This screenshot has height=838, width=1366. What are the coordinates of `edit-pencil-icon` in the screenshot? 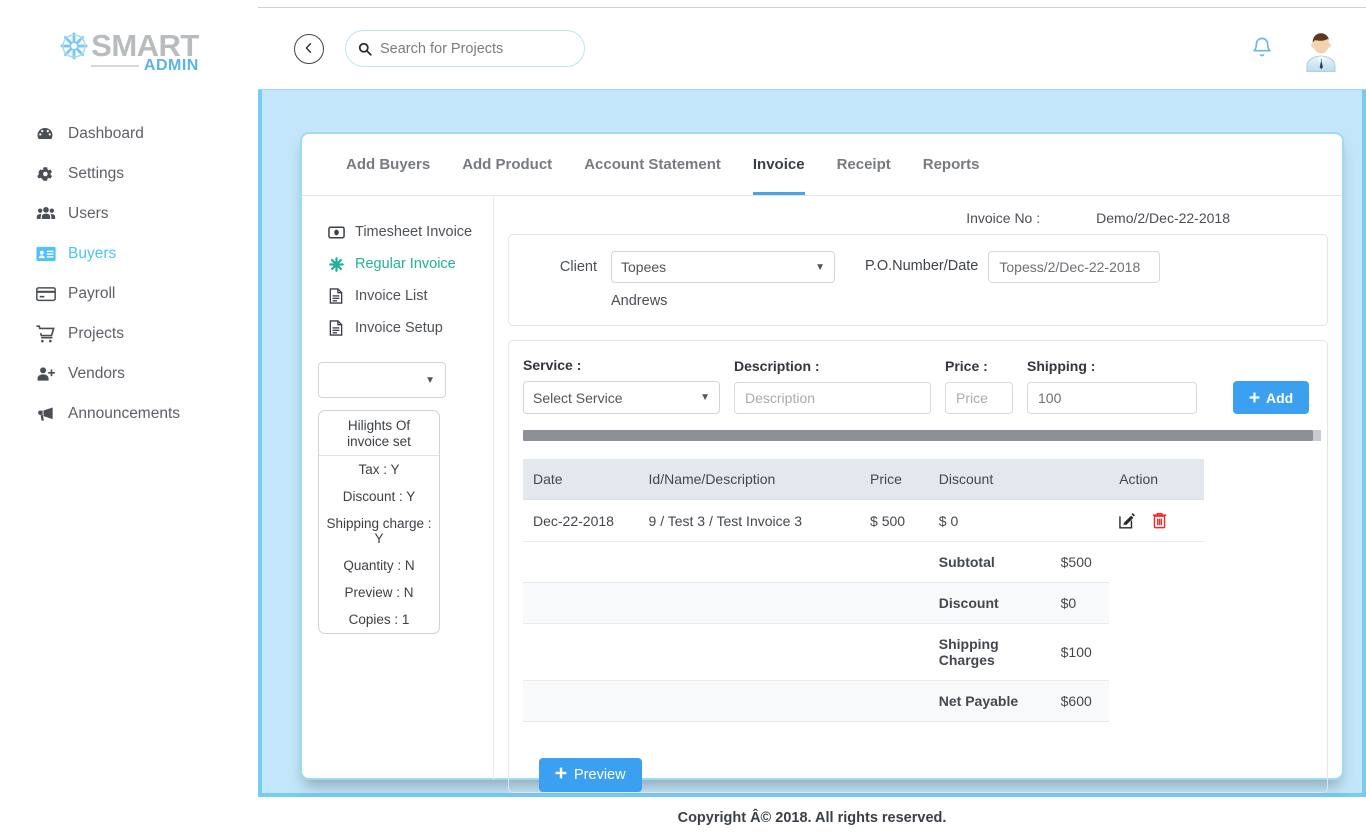 It's located at (1127, 520).